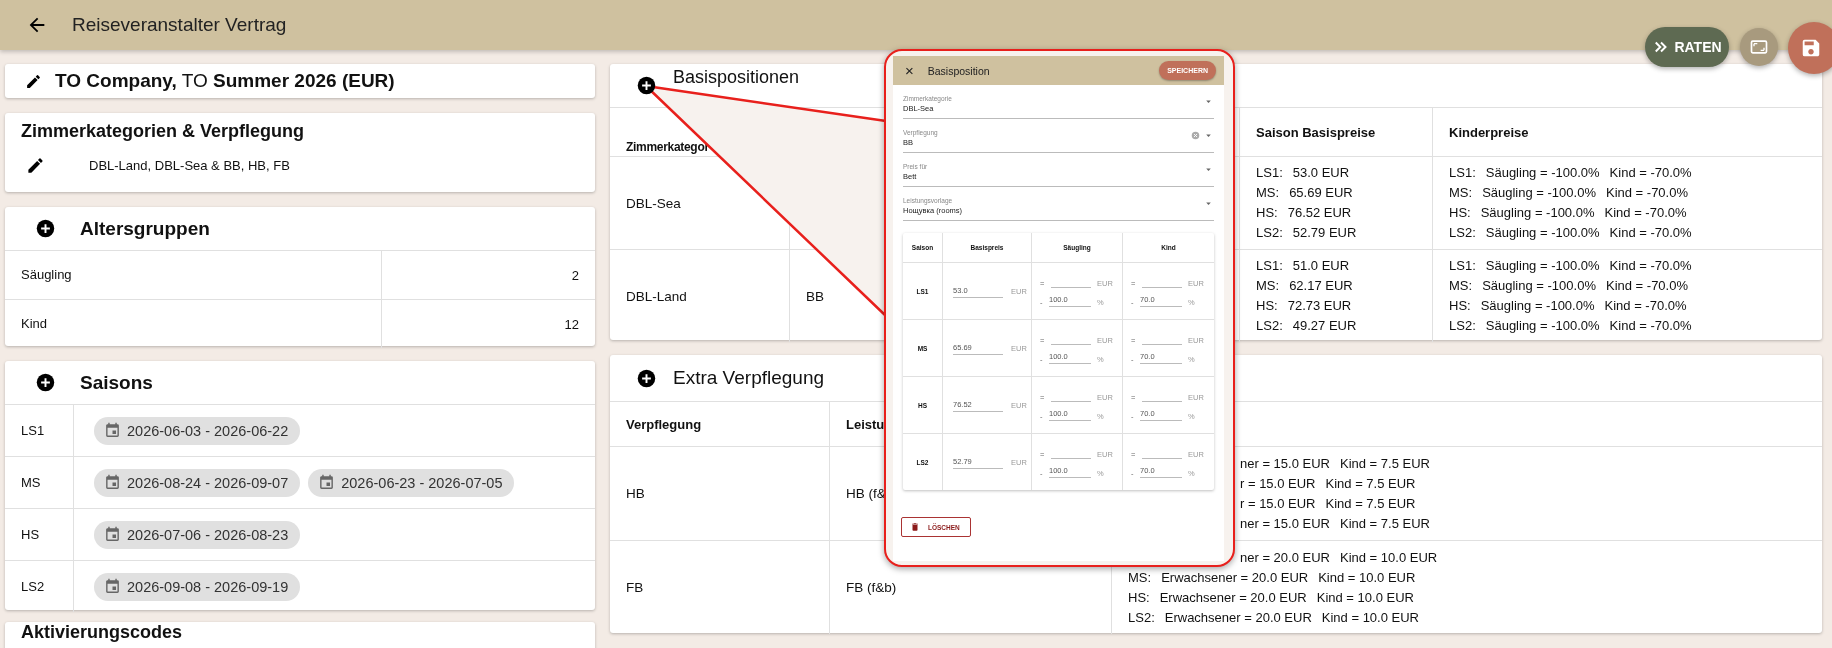 The height and width of the screenshot is (648, 1832). Describe the element at coordinates (871, 587) in the screenshot. I see `table-cell: FB (f&b)` at that location.